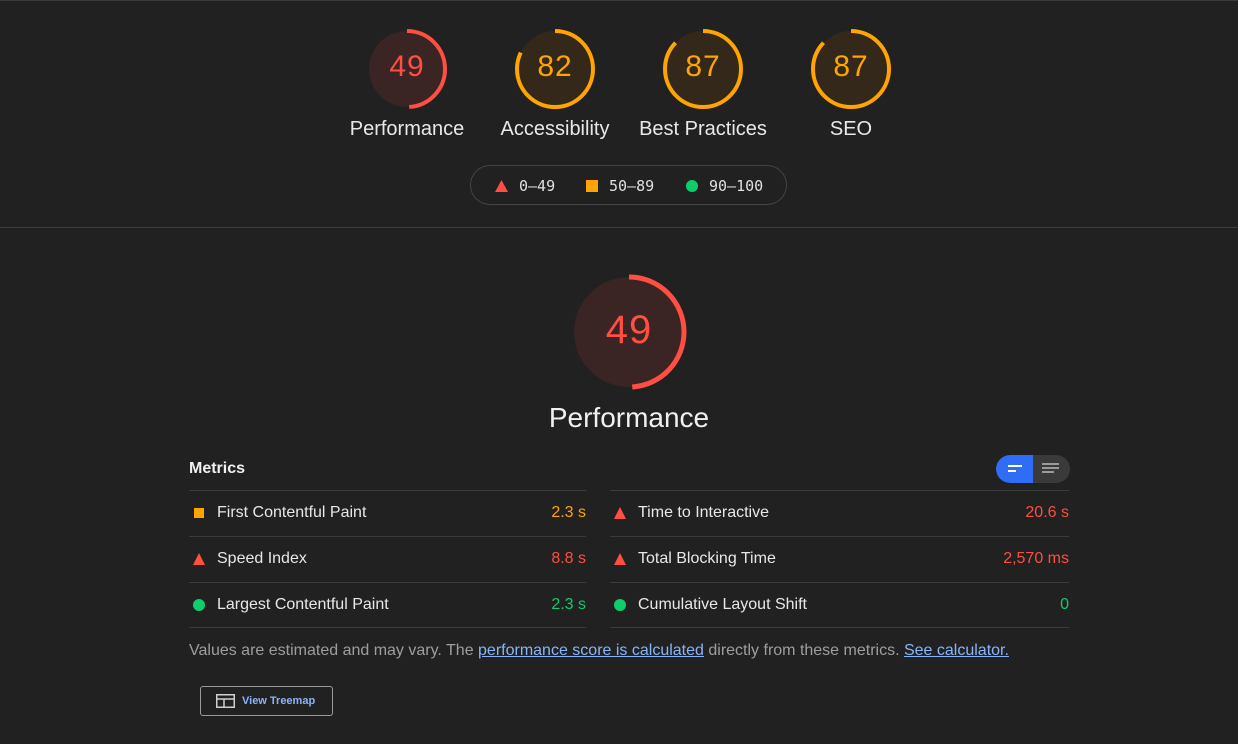 This screenshot has height=744, width=1238. Describe the element at coordinates (1047, 512) in the screenshot. I see `metric-value: 20.6 s` at that location.